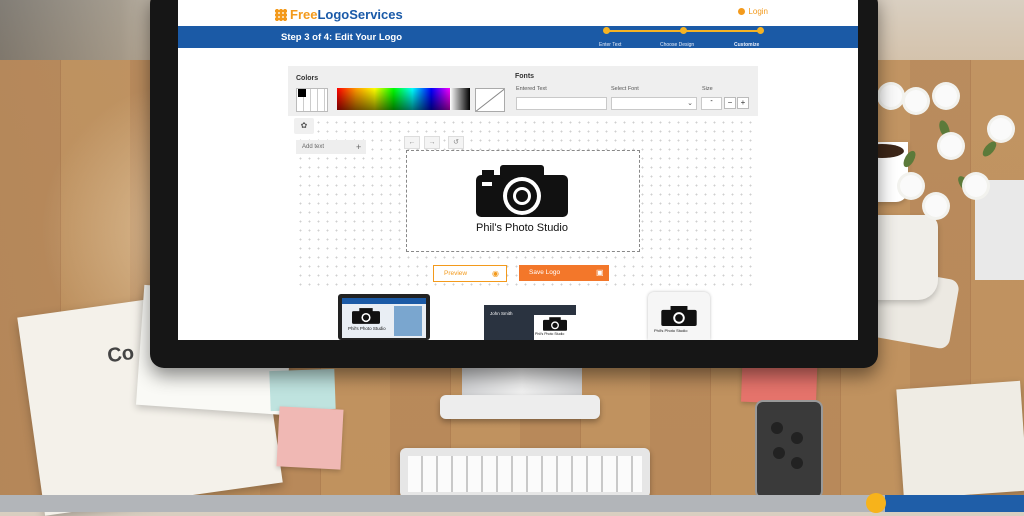 This screenshot has height=516, width=1024. I want to click on site-logo: Free LogoServices, so click(339, 14).